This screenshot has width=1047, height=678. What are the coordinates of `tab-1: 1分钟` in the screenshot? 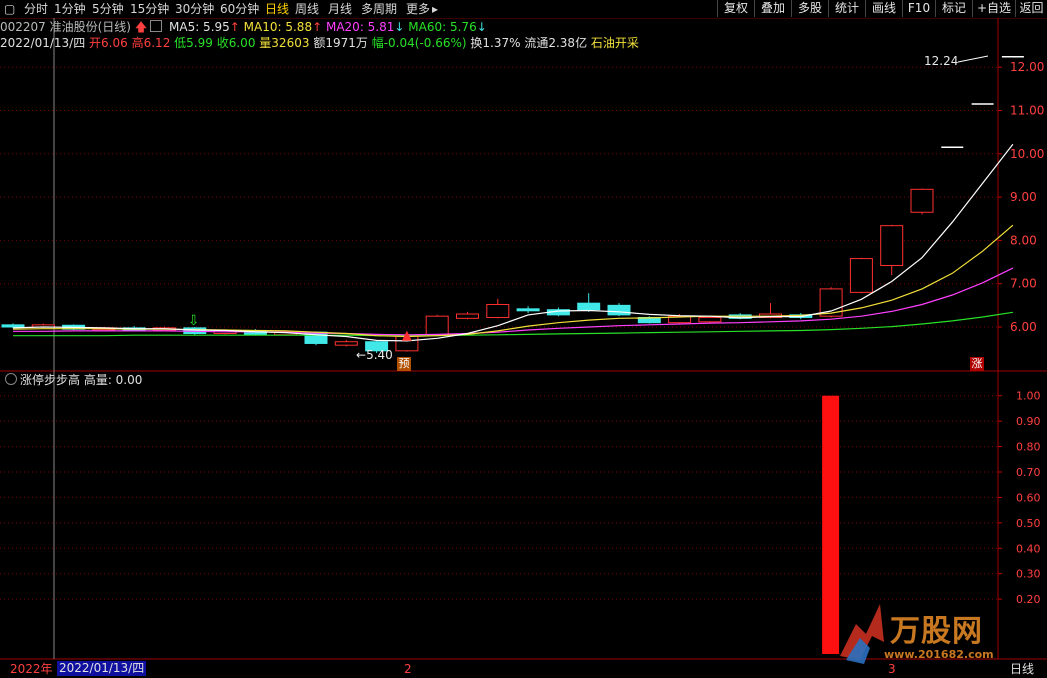 It's located at (70, 9).